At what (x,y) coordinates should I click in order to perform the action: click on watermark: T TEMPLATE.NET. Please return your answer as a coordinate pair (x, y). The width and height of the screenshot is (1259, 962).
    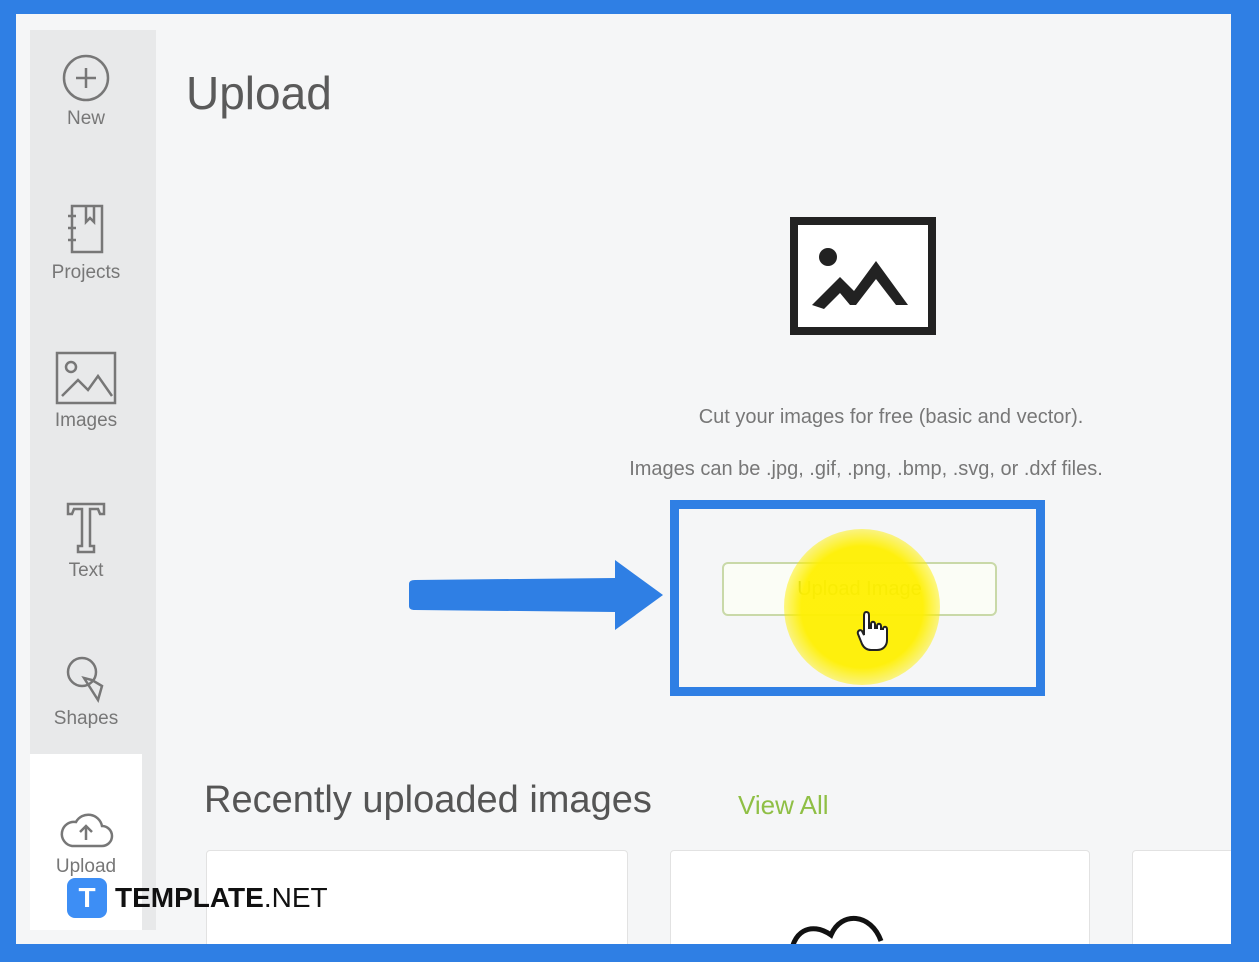
    Looking at the image, I should click on (197, 898).